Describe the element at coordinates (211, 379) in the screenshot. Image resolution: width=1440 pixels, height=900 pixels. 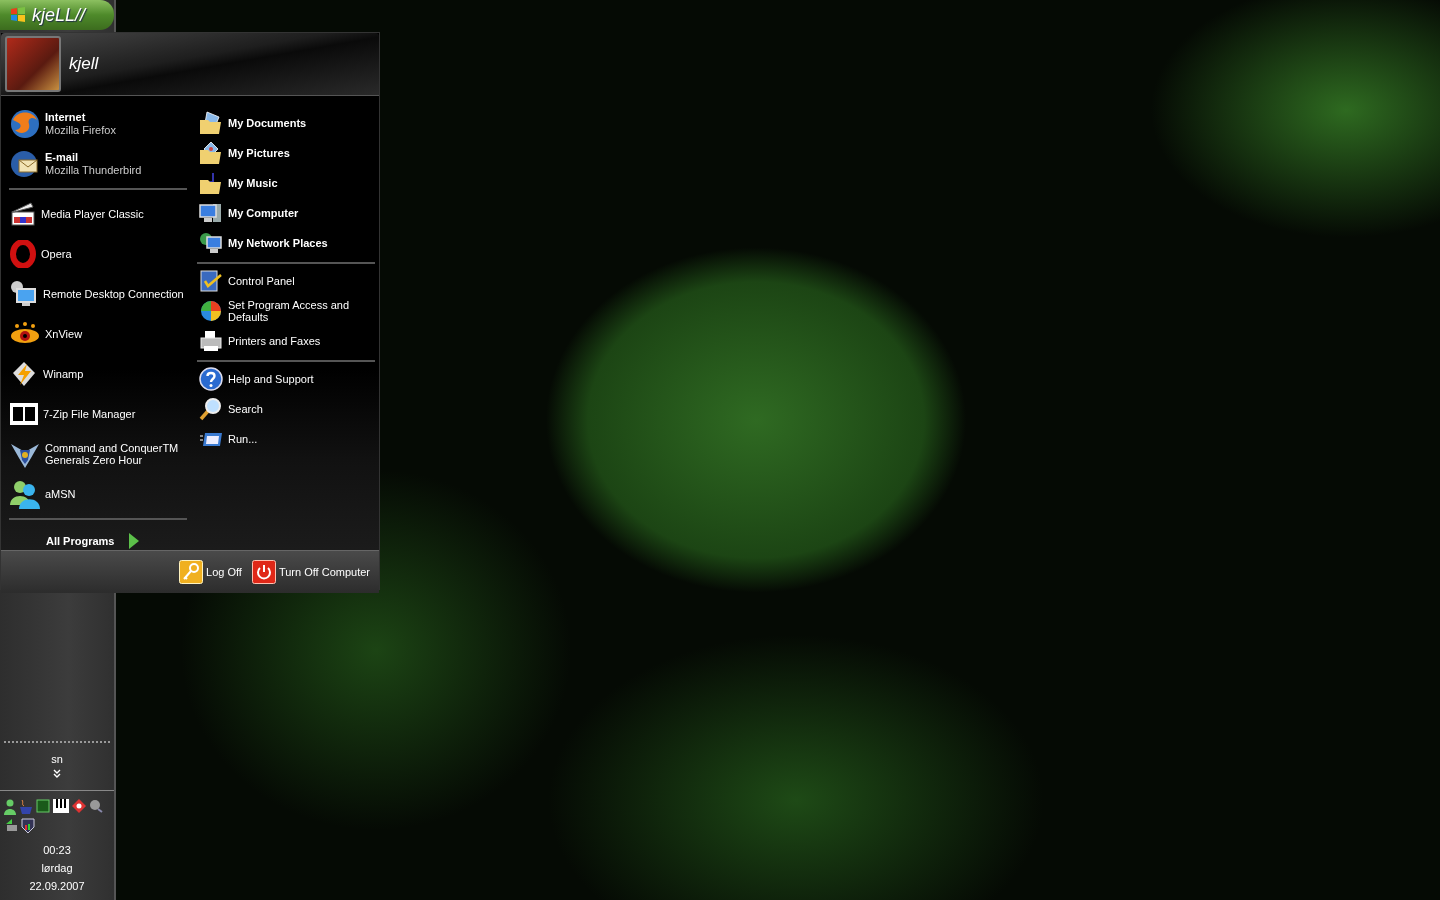
I see `help-icon` at that location.